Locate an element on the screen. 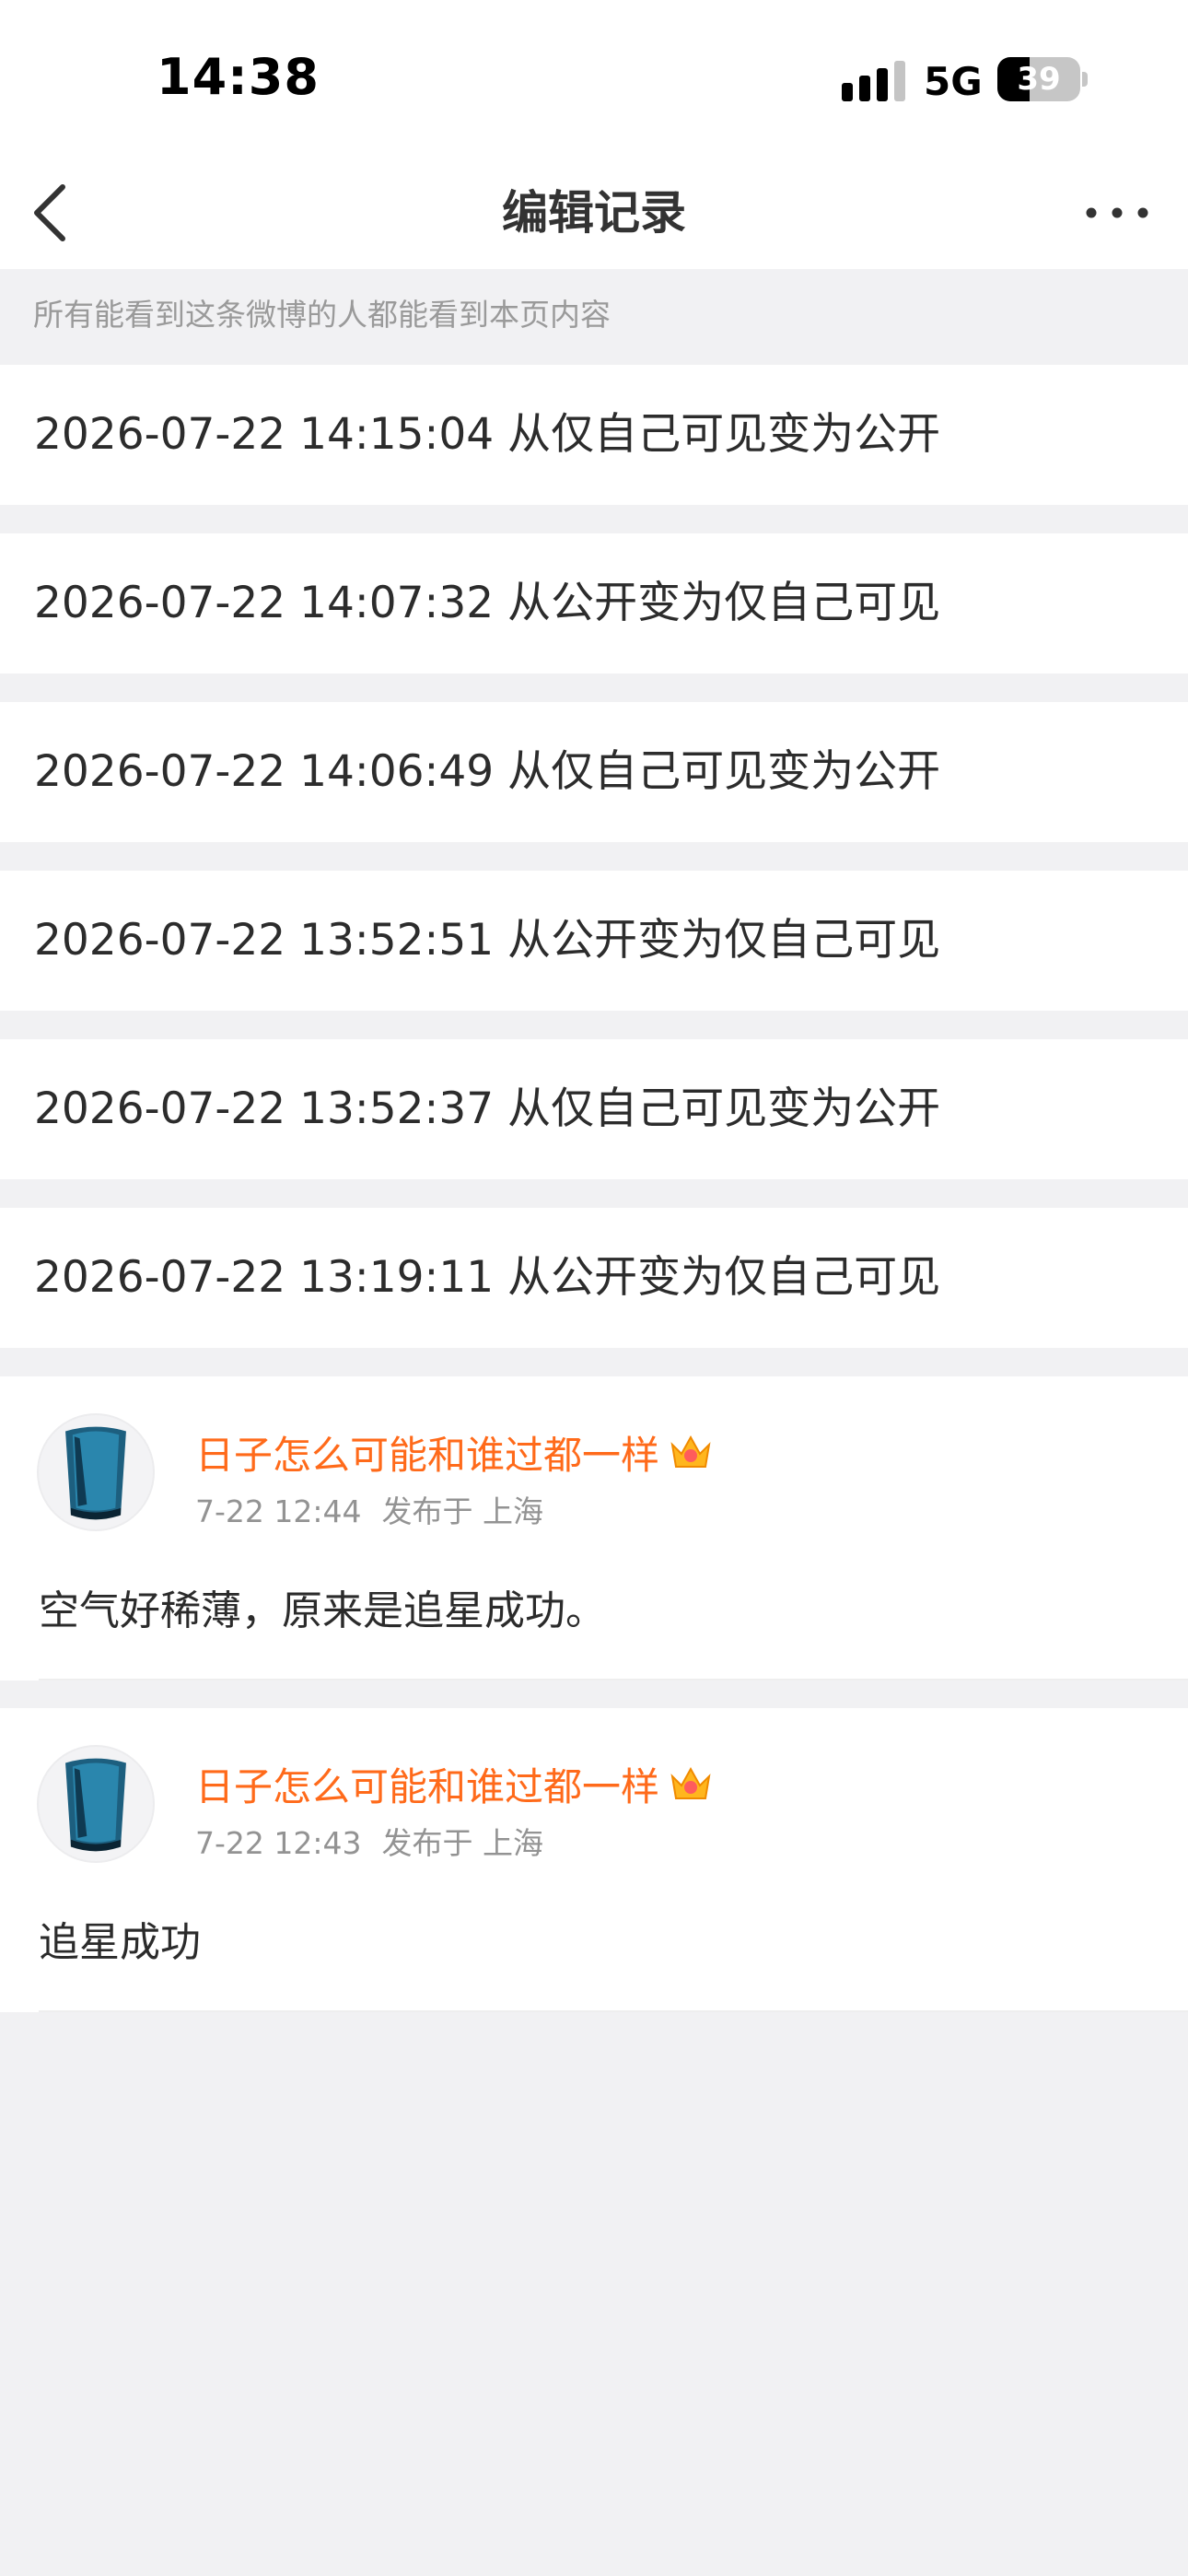 This screenshot has width=1188, height=2576. post-time: 7-22 12:43 is located at coordinates (278, 1843).